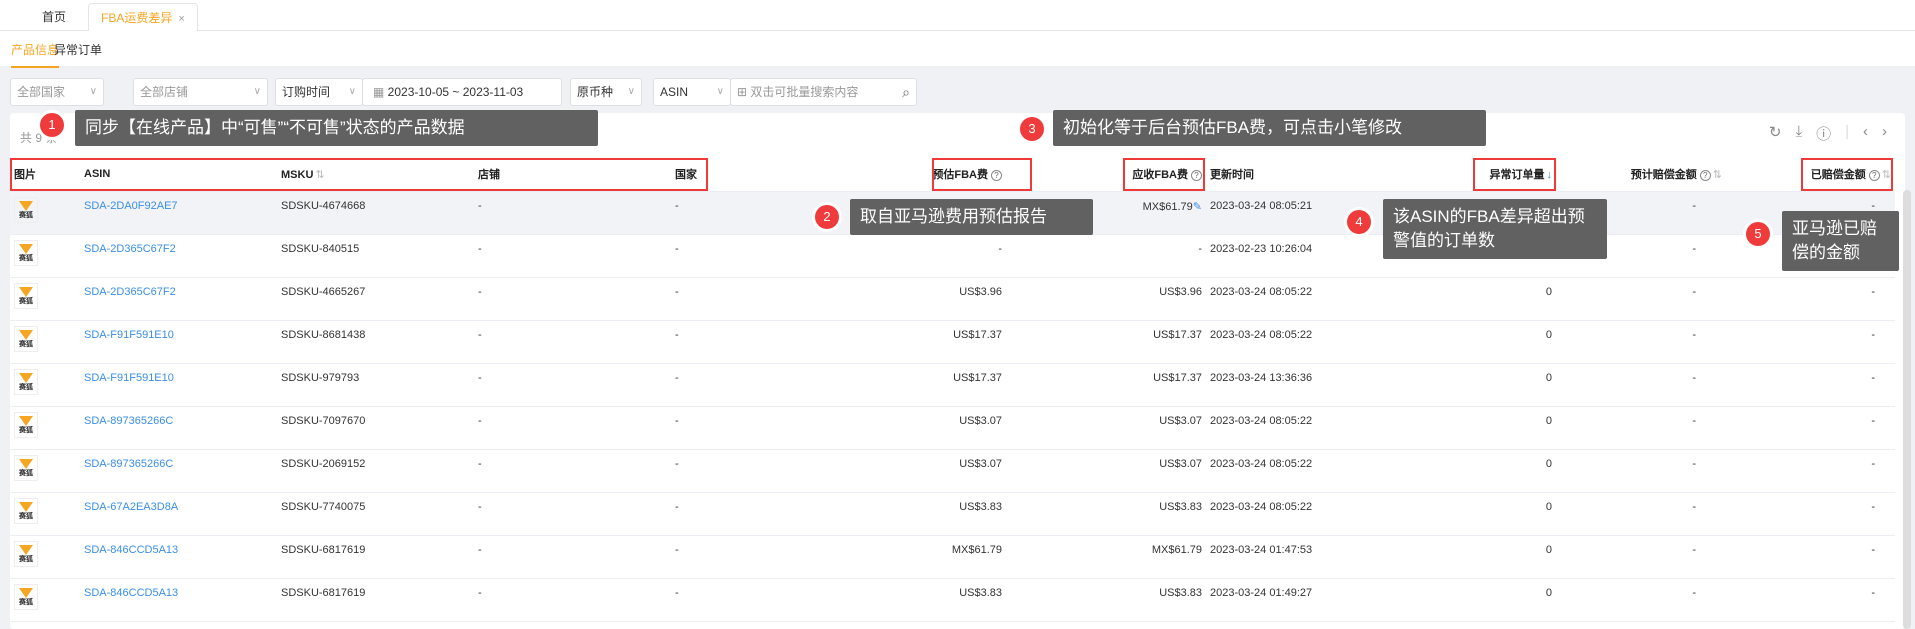 The image size is (1915, 629). What do you see at coordinates (1306, 385) in the screenshot?
I see `update-time: 2023-03-24 13:36:36` at bounding box center [1306, 385].